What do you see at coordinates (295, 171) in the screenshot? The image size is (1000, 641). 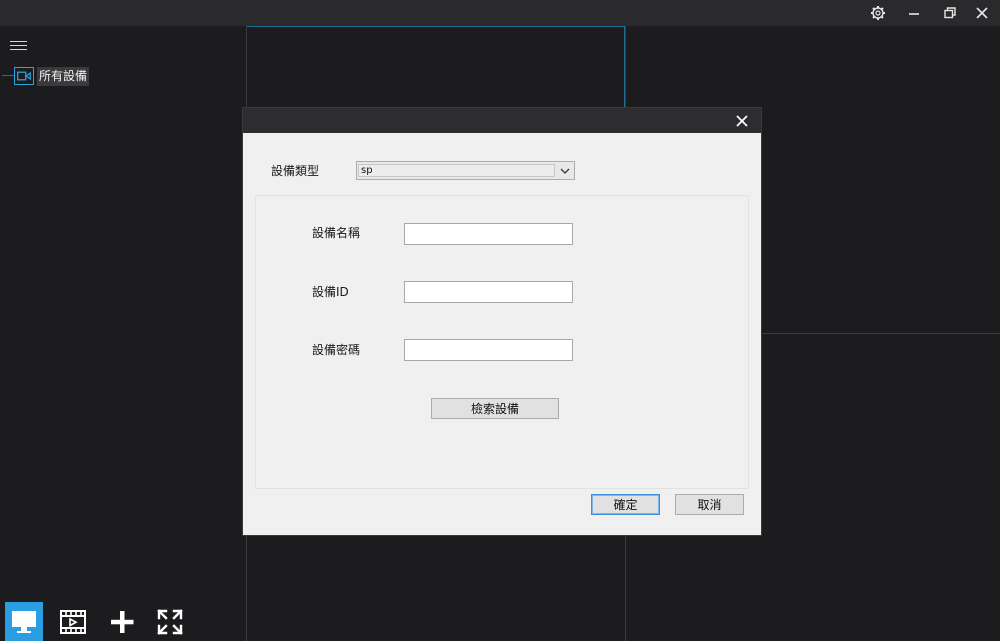 I see `device-type-label: 設備類型` at bounding box center [295, 171].